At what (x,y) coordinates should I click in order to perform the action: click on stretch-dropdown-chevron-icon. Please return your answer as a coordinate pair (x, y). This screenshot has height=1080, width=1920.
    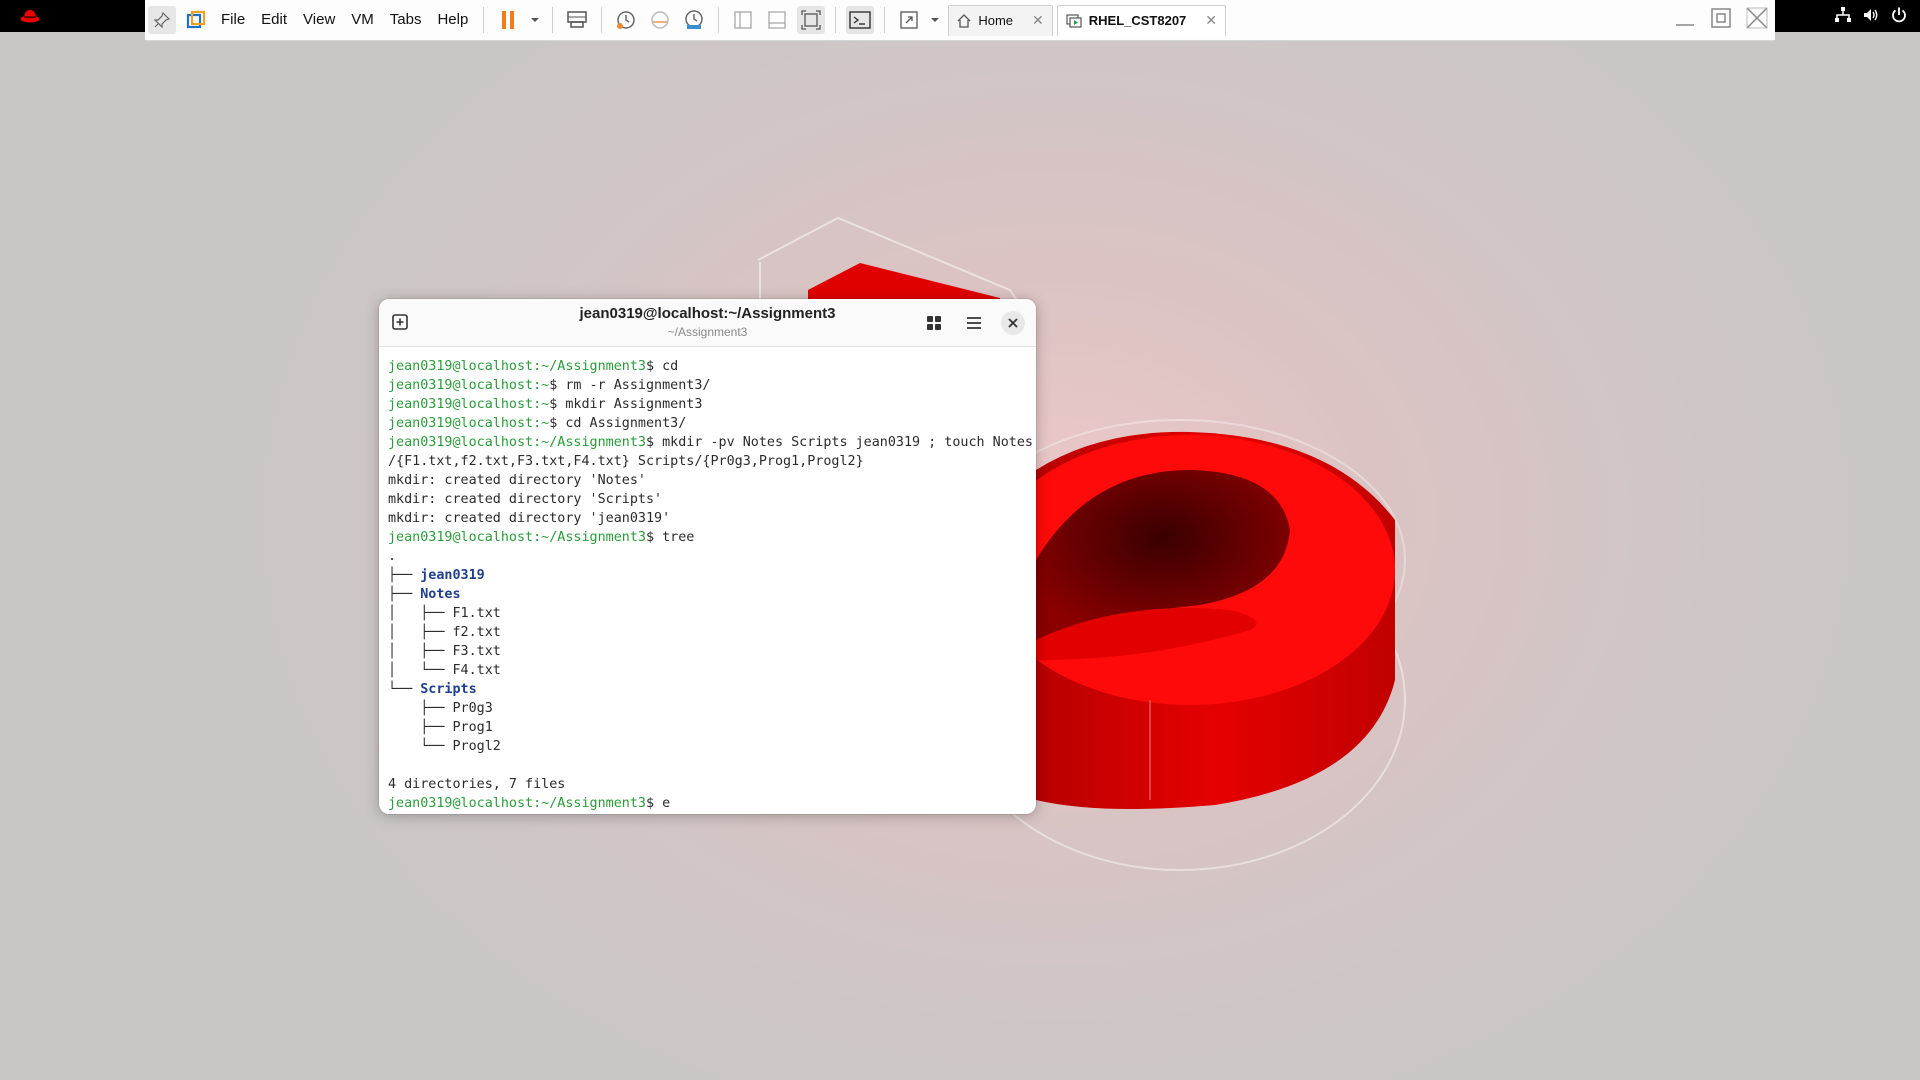
    Looking at the image, I should click on (935, 20).